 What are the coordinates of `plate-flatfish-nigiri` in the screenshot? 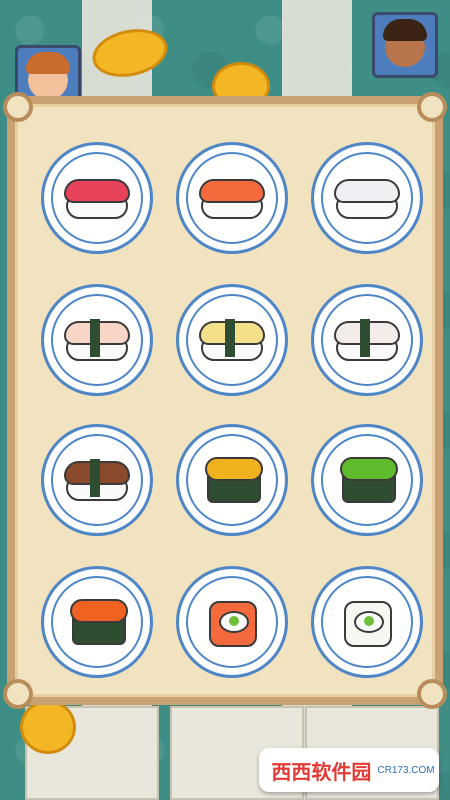 It's located at (367, 340).